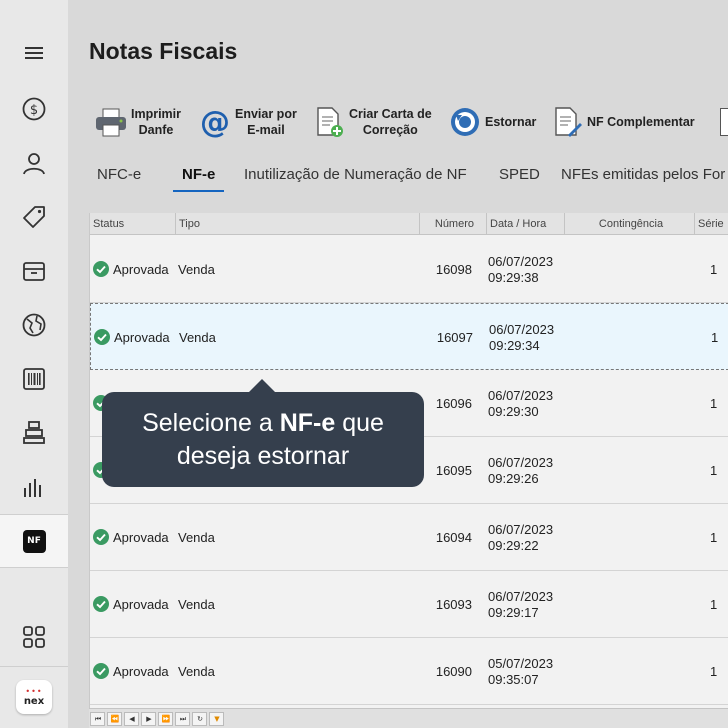 This screenshot has width=728, height=728. I want to click on cell-datahora: 05/07/2023 09:35:07, so click(520, 671).